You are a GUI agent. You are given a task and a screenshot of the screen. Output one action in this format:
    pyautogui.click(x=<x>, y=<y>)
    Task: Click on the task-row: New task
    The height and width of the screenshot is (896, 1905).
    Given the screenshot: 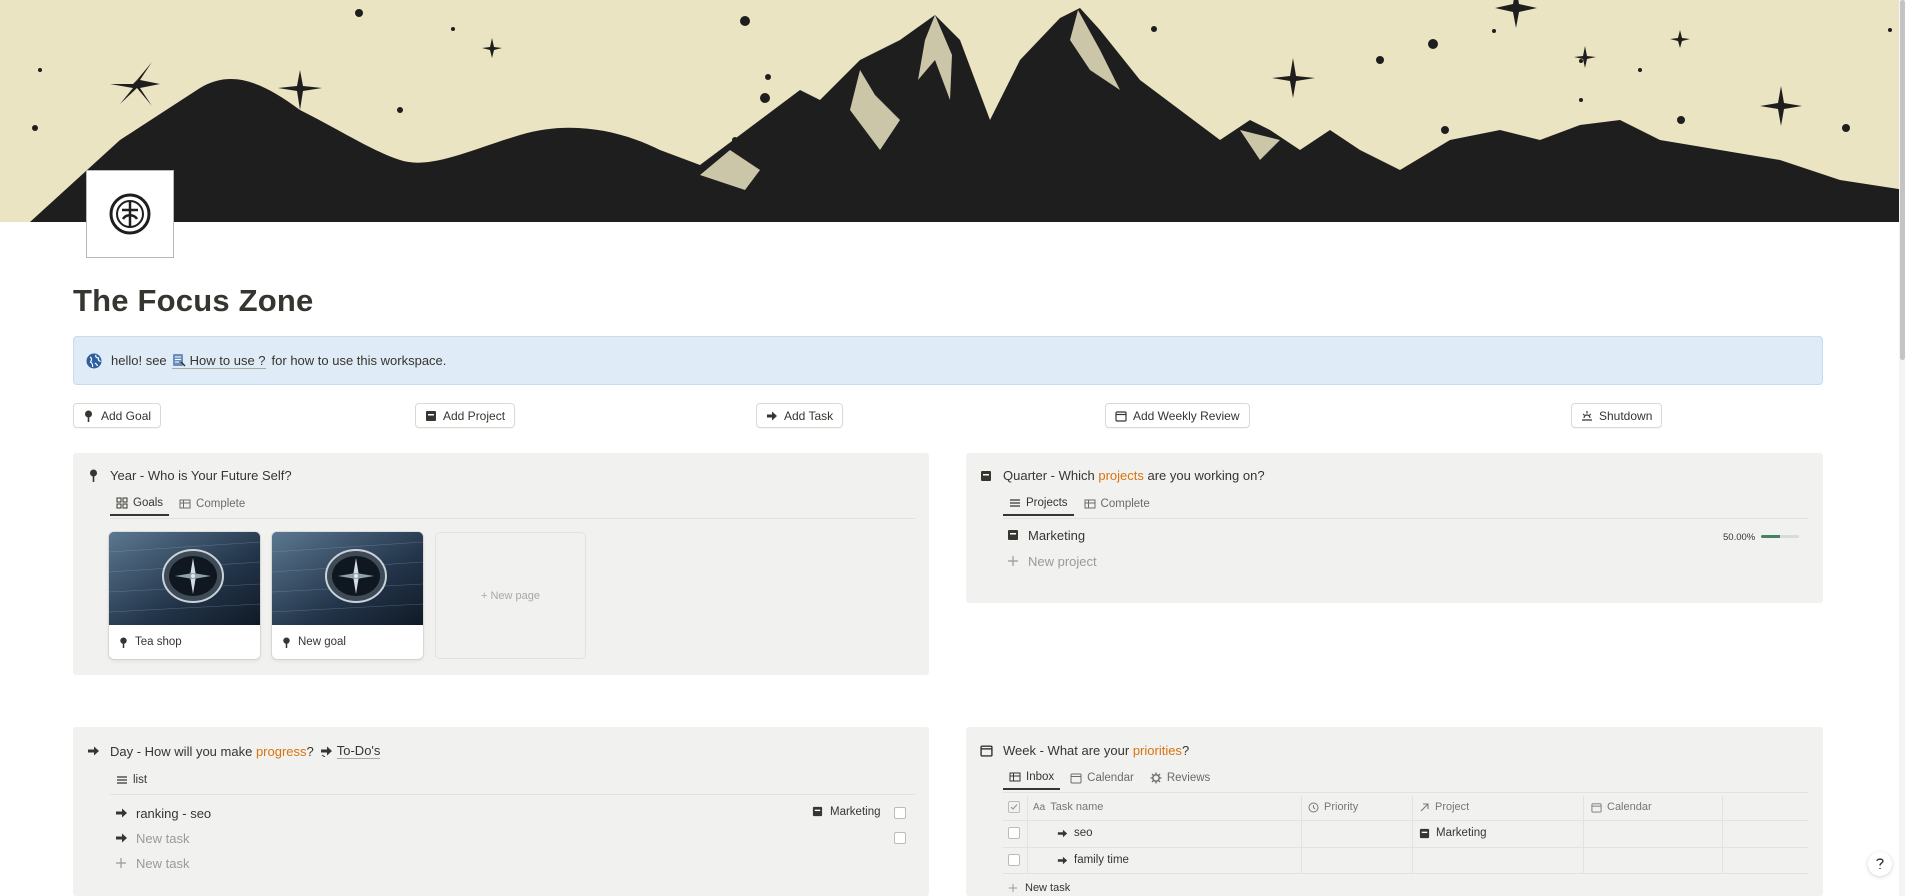 What is the action you would take?
    pyautogui.click(x=152, y=838)
    